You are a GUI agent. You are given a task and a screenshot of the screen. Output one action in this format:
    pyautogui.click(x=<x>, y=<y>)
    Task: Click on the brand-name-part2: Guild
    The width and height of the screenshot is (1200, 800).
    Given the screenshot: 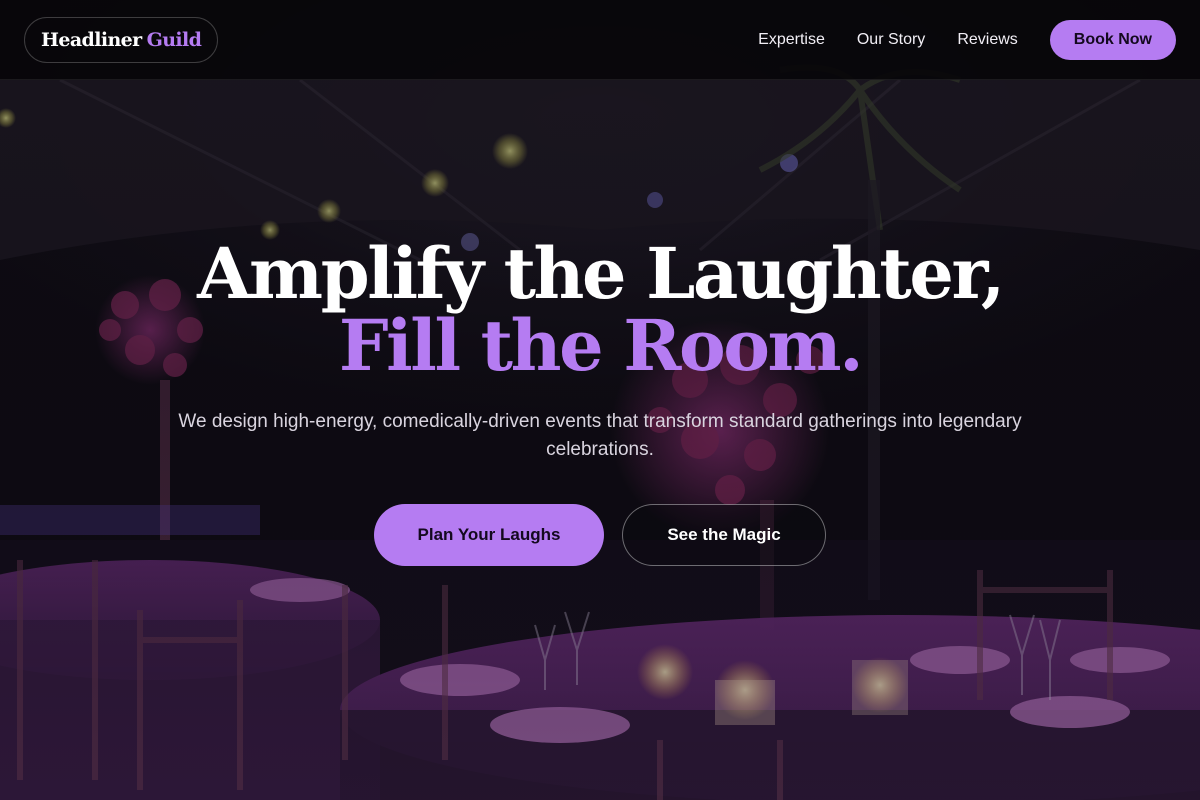 What is the action you would take?
    pyautogui.click(x=174, y=39)
    